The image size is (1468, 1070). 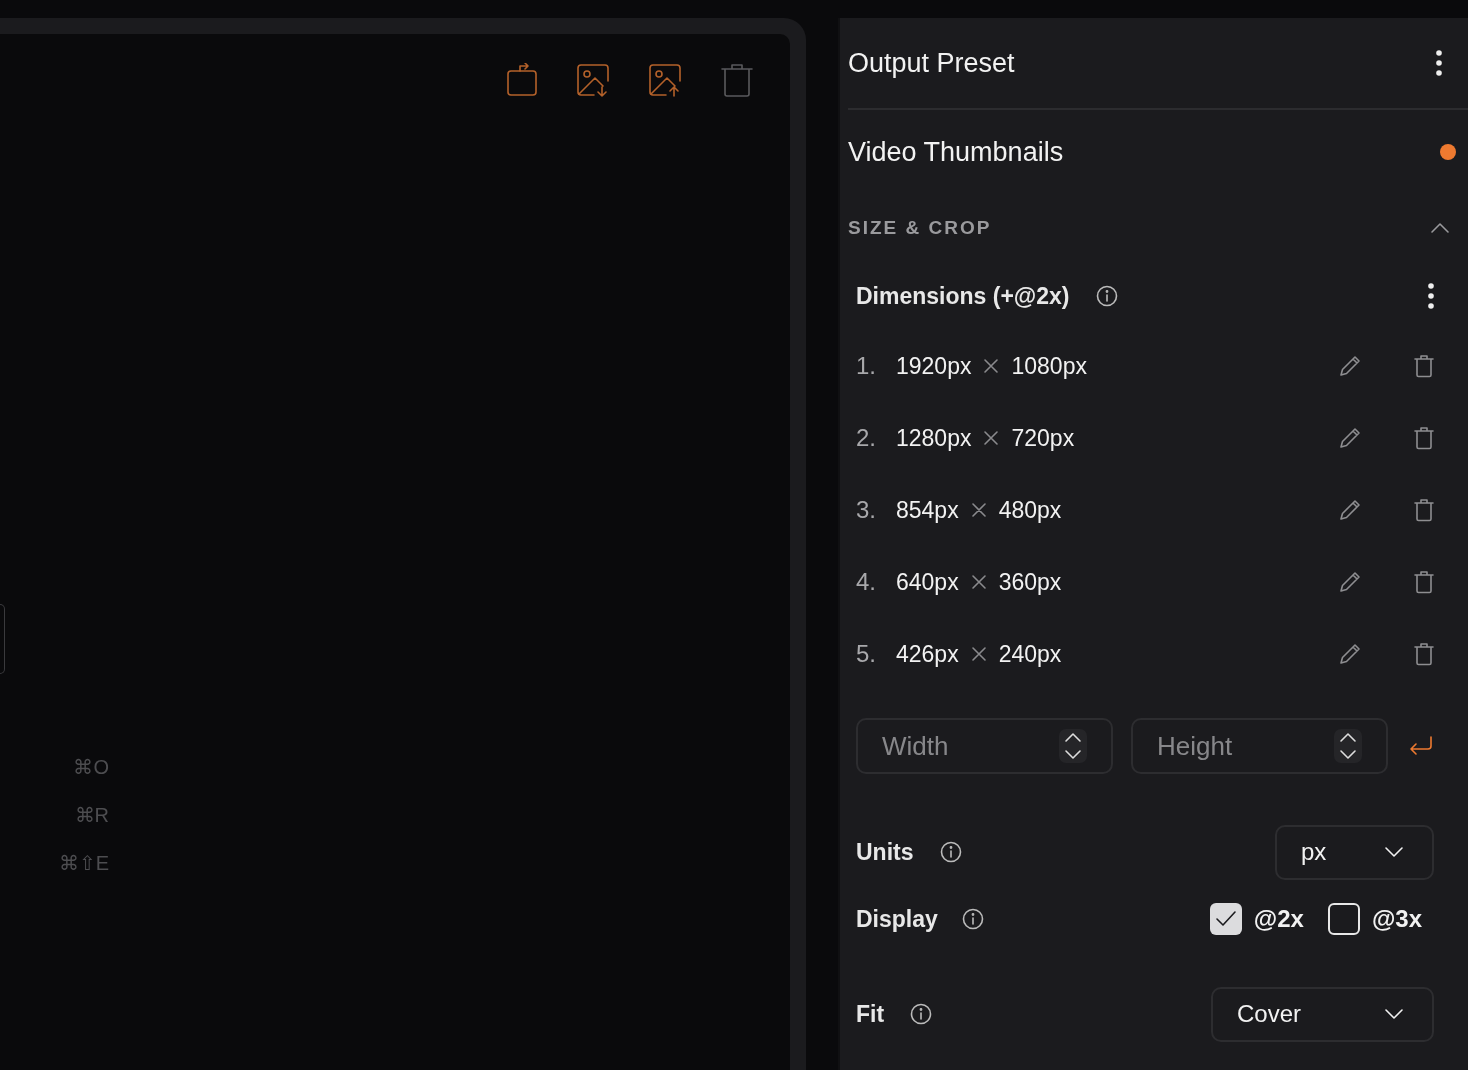 I want to click on field-label: Dimensions (+@2x), so click(x=963, y=296).